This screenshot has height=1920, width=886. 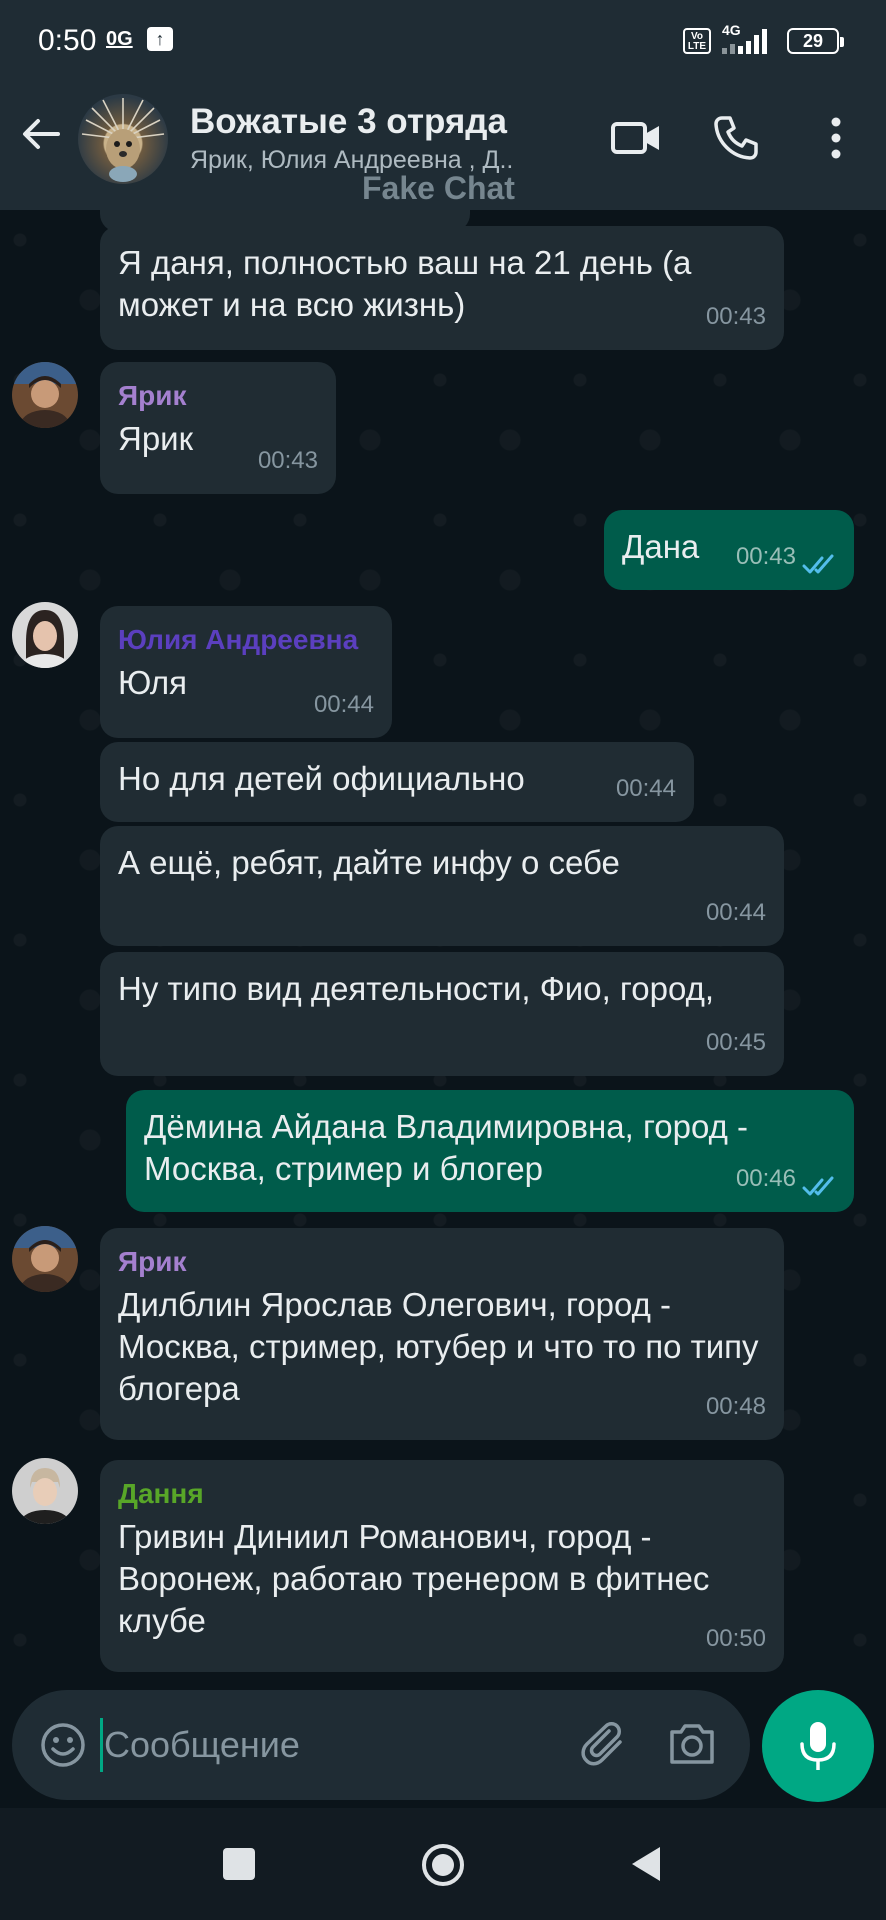 What do you see at coordinates (815, 41) in the screenshot?
I see `battery-icon: 29` at bounding box center [815, 41].